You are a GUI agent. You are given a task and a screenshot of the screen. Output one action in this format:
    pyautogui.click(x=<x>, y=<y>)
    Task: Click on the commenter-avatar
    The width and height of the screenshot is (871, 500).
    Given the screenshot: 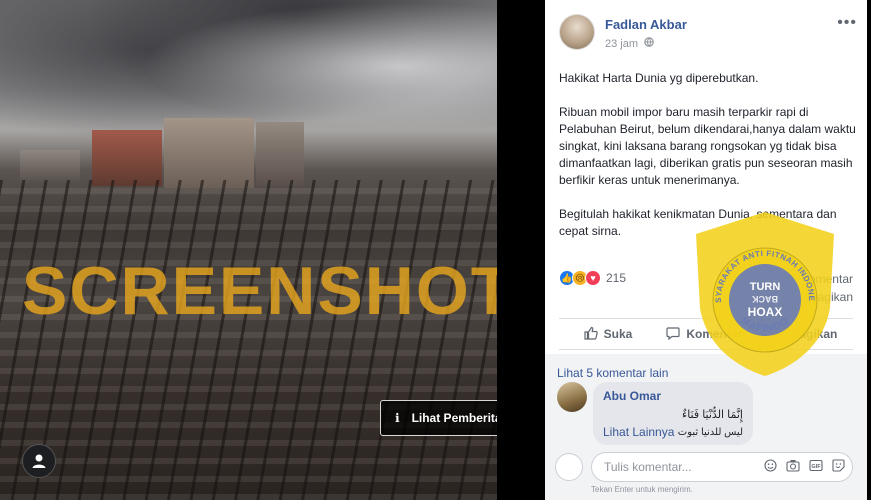 What is the action you would take?
    pyautogui.click(x=572, y=397)
    